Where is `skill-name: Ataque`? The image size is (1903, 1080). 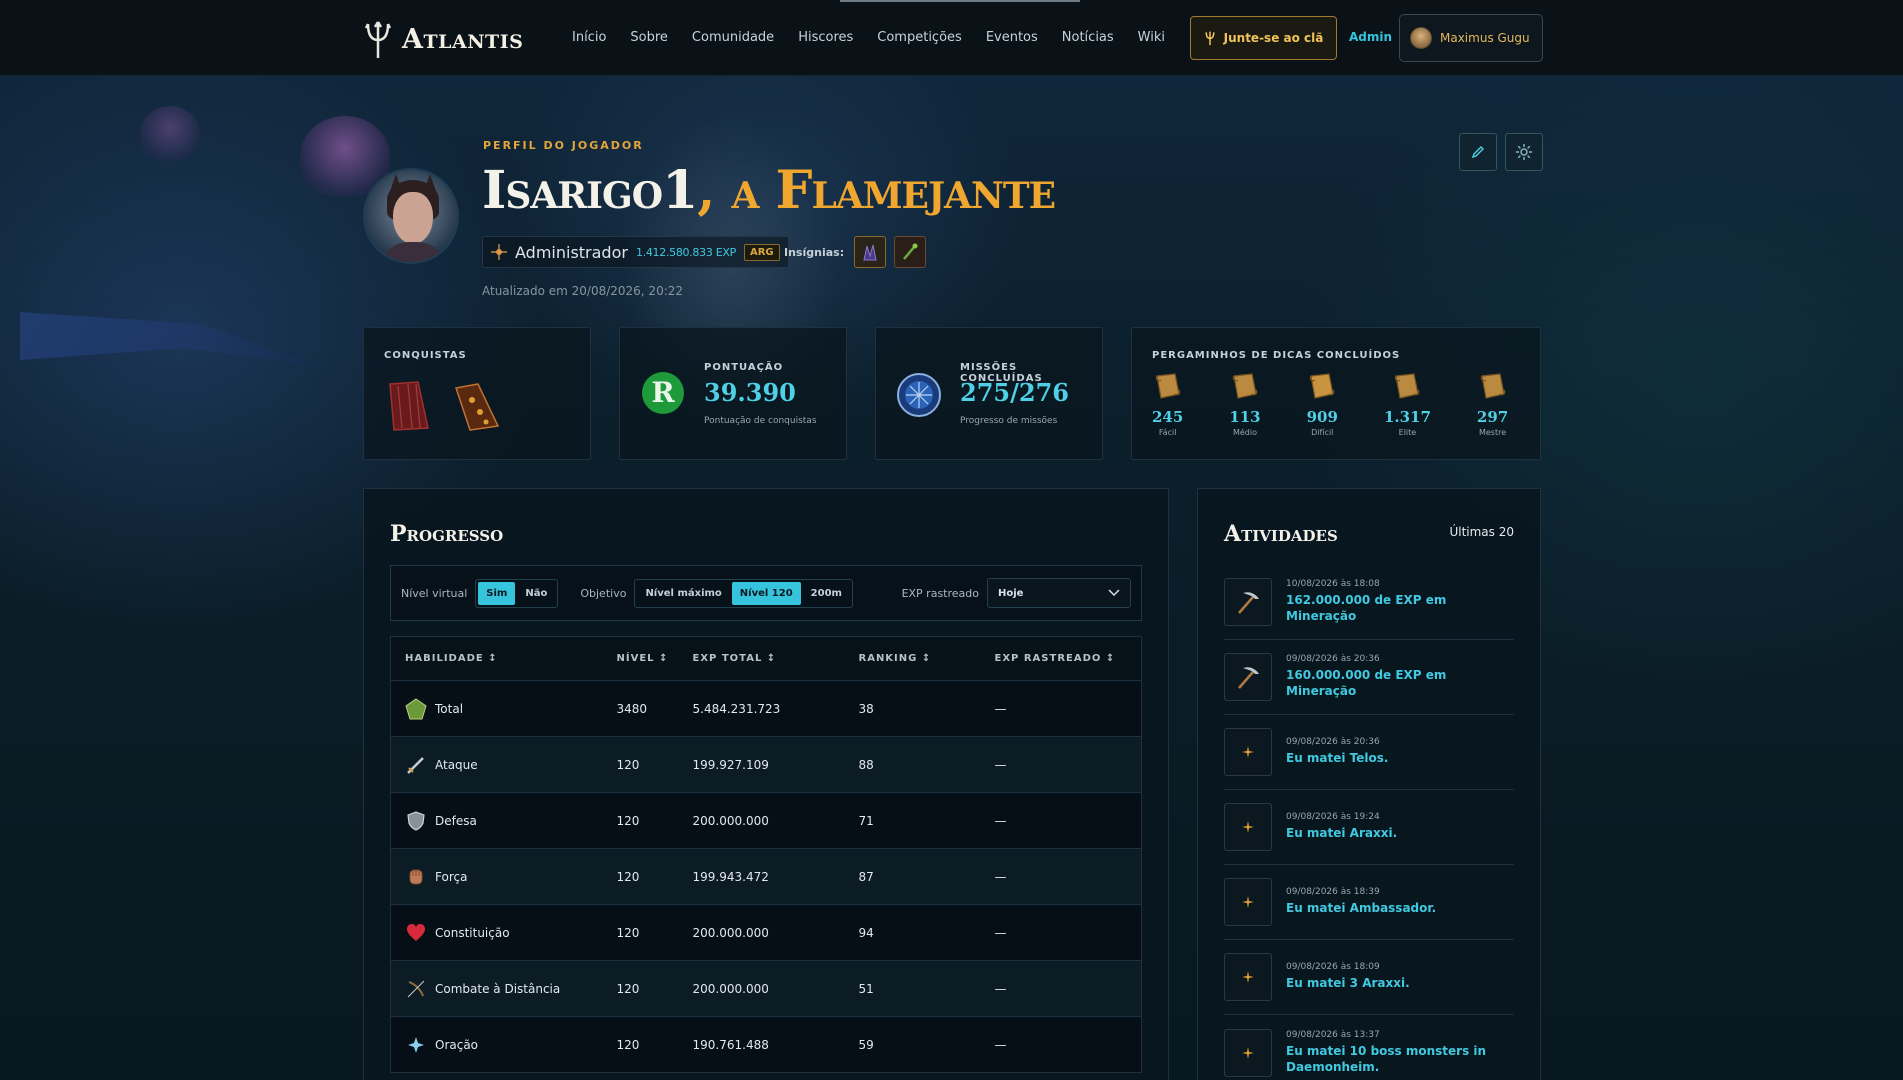 skill-name: Ataque is located at coordinates (456, 764).